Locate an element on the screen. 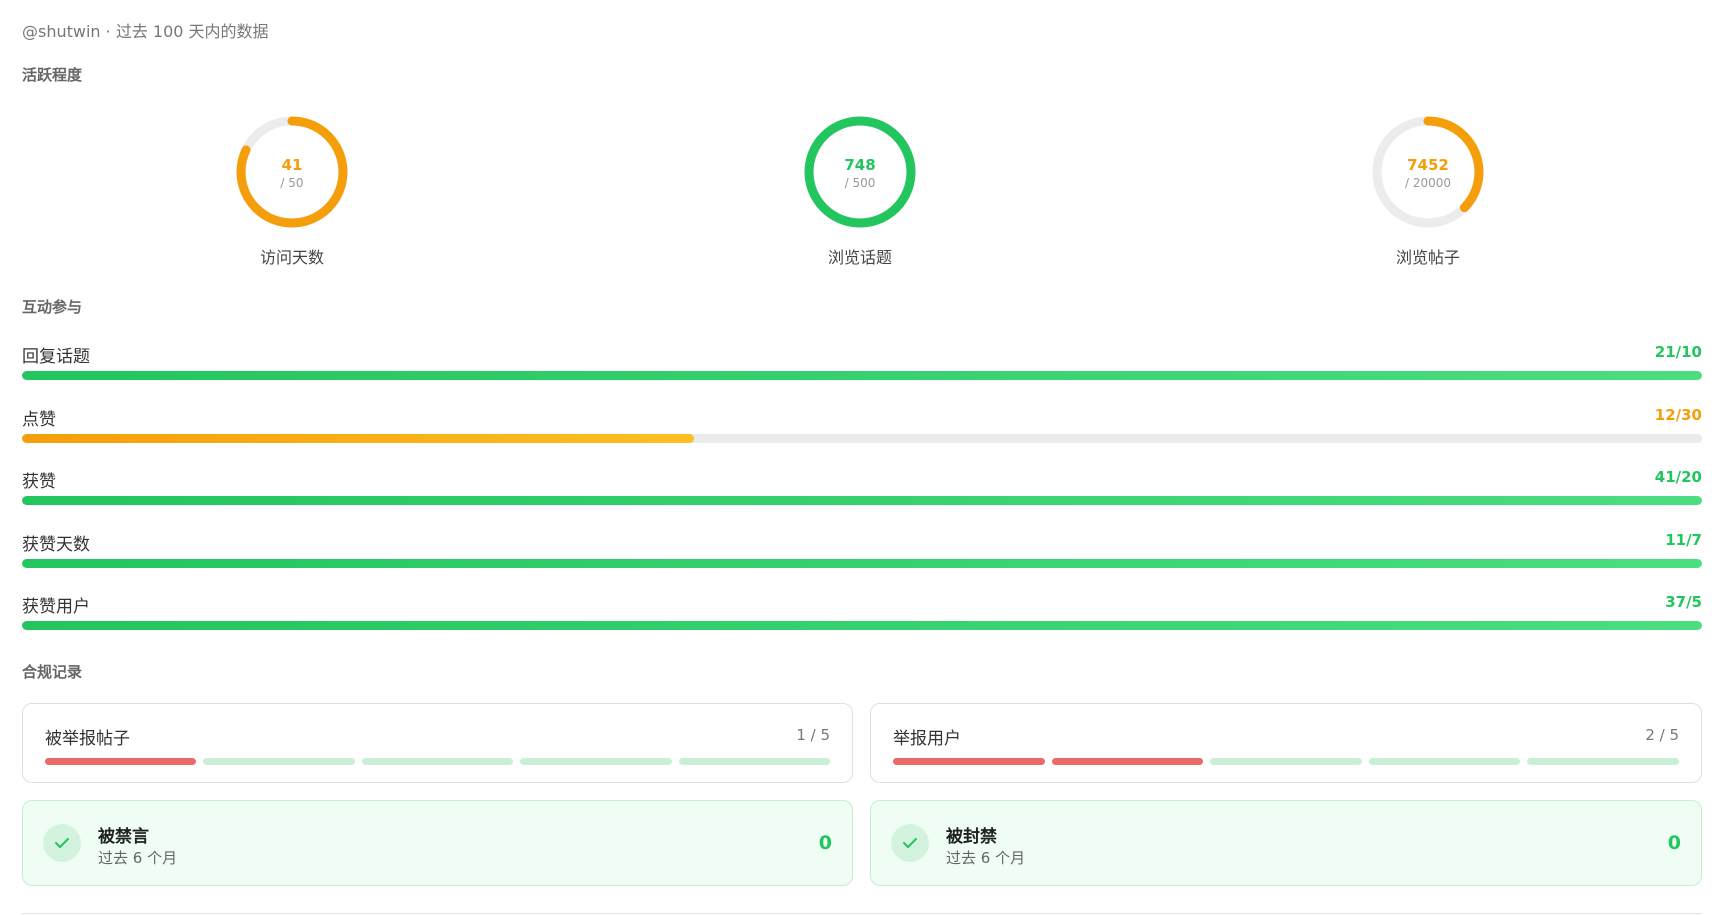  section-title-activity: 活跃程度 is located at coordinates (52, 75).